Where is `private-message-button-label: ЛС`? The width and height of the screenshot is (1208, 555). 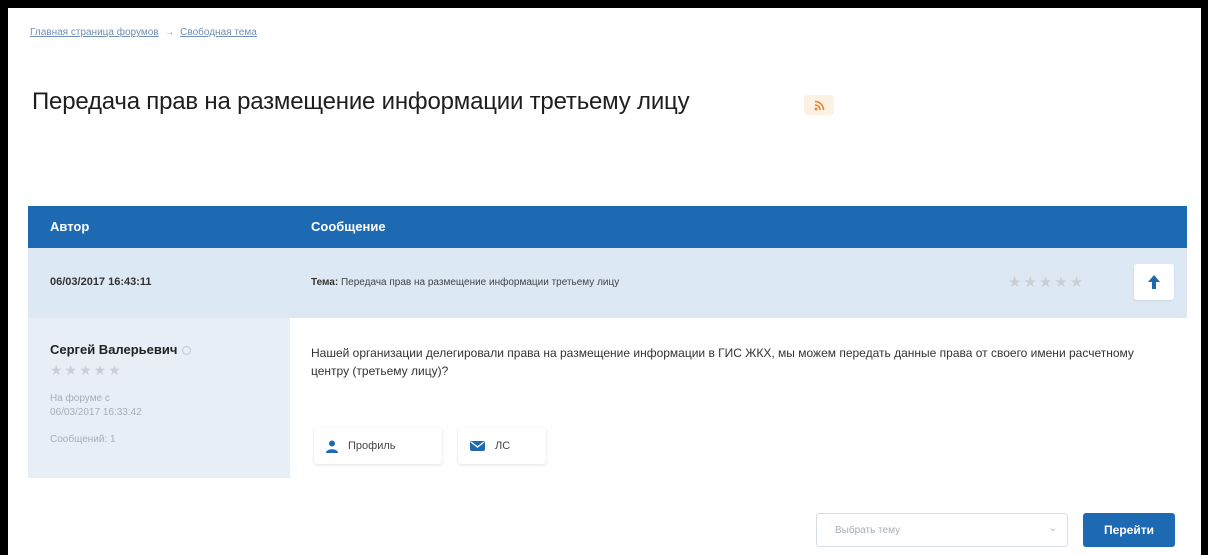
private-message-button-label: ЛС is located at coordinates (503, 446).